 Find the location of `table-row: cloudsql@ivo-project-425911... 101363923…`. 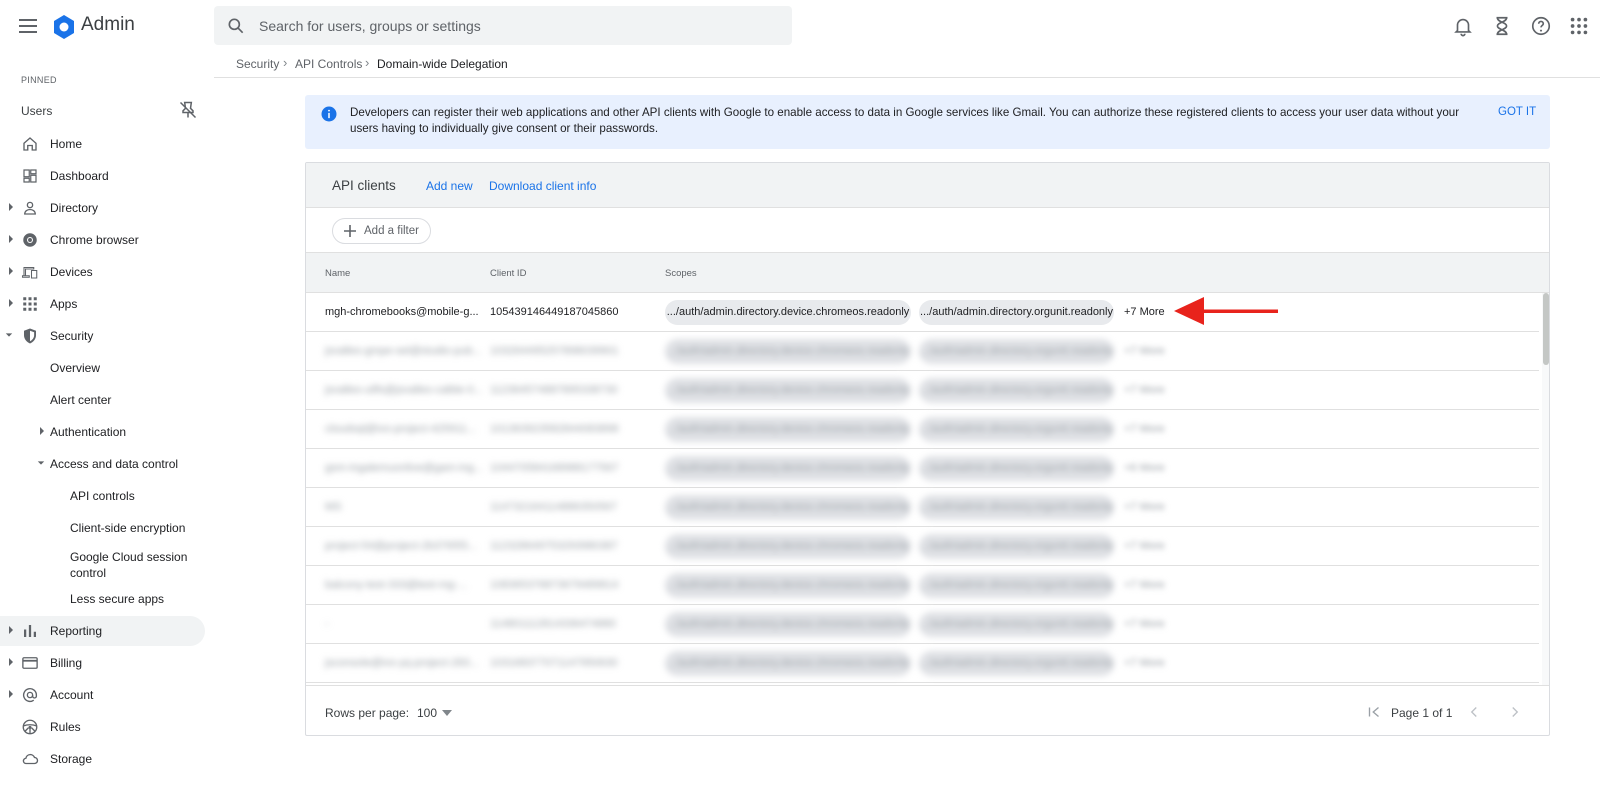

table-row: cloudsql@ivo-project-425911... 101363923… is located at coordinates (922, 429).